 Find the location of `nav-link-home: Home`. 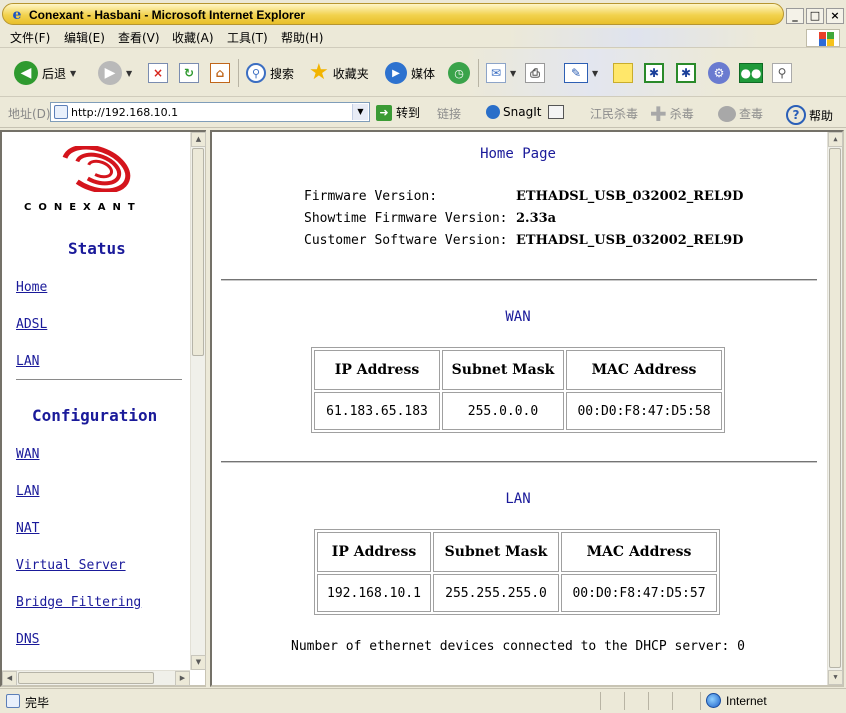

nav-link-home: Home is located at coordinates (31, 287).